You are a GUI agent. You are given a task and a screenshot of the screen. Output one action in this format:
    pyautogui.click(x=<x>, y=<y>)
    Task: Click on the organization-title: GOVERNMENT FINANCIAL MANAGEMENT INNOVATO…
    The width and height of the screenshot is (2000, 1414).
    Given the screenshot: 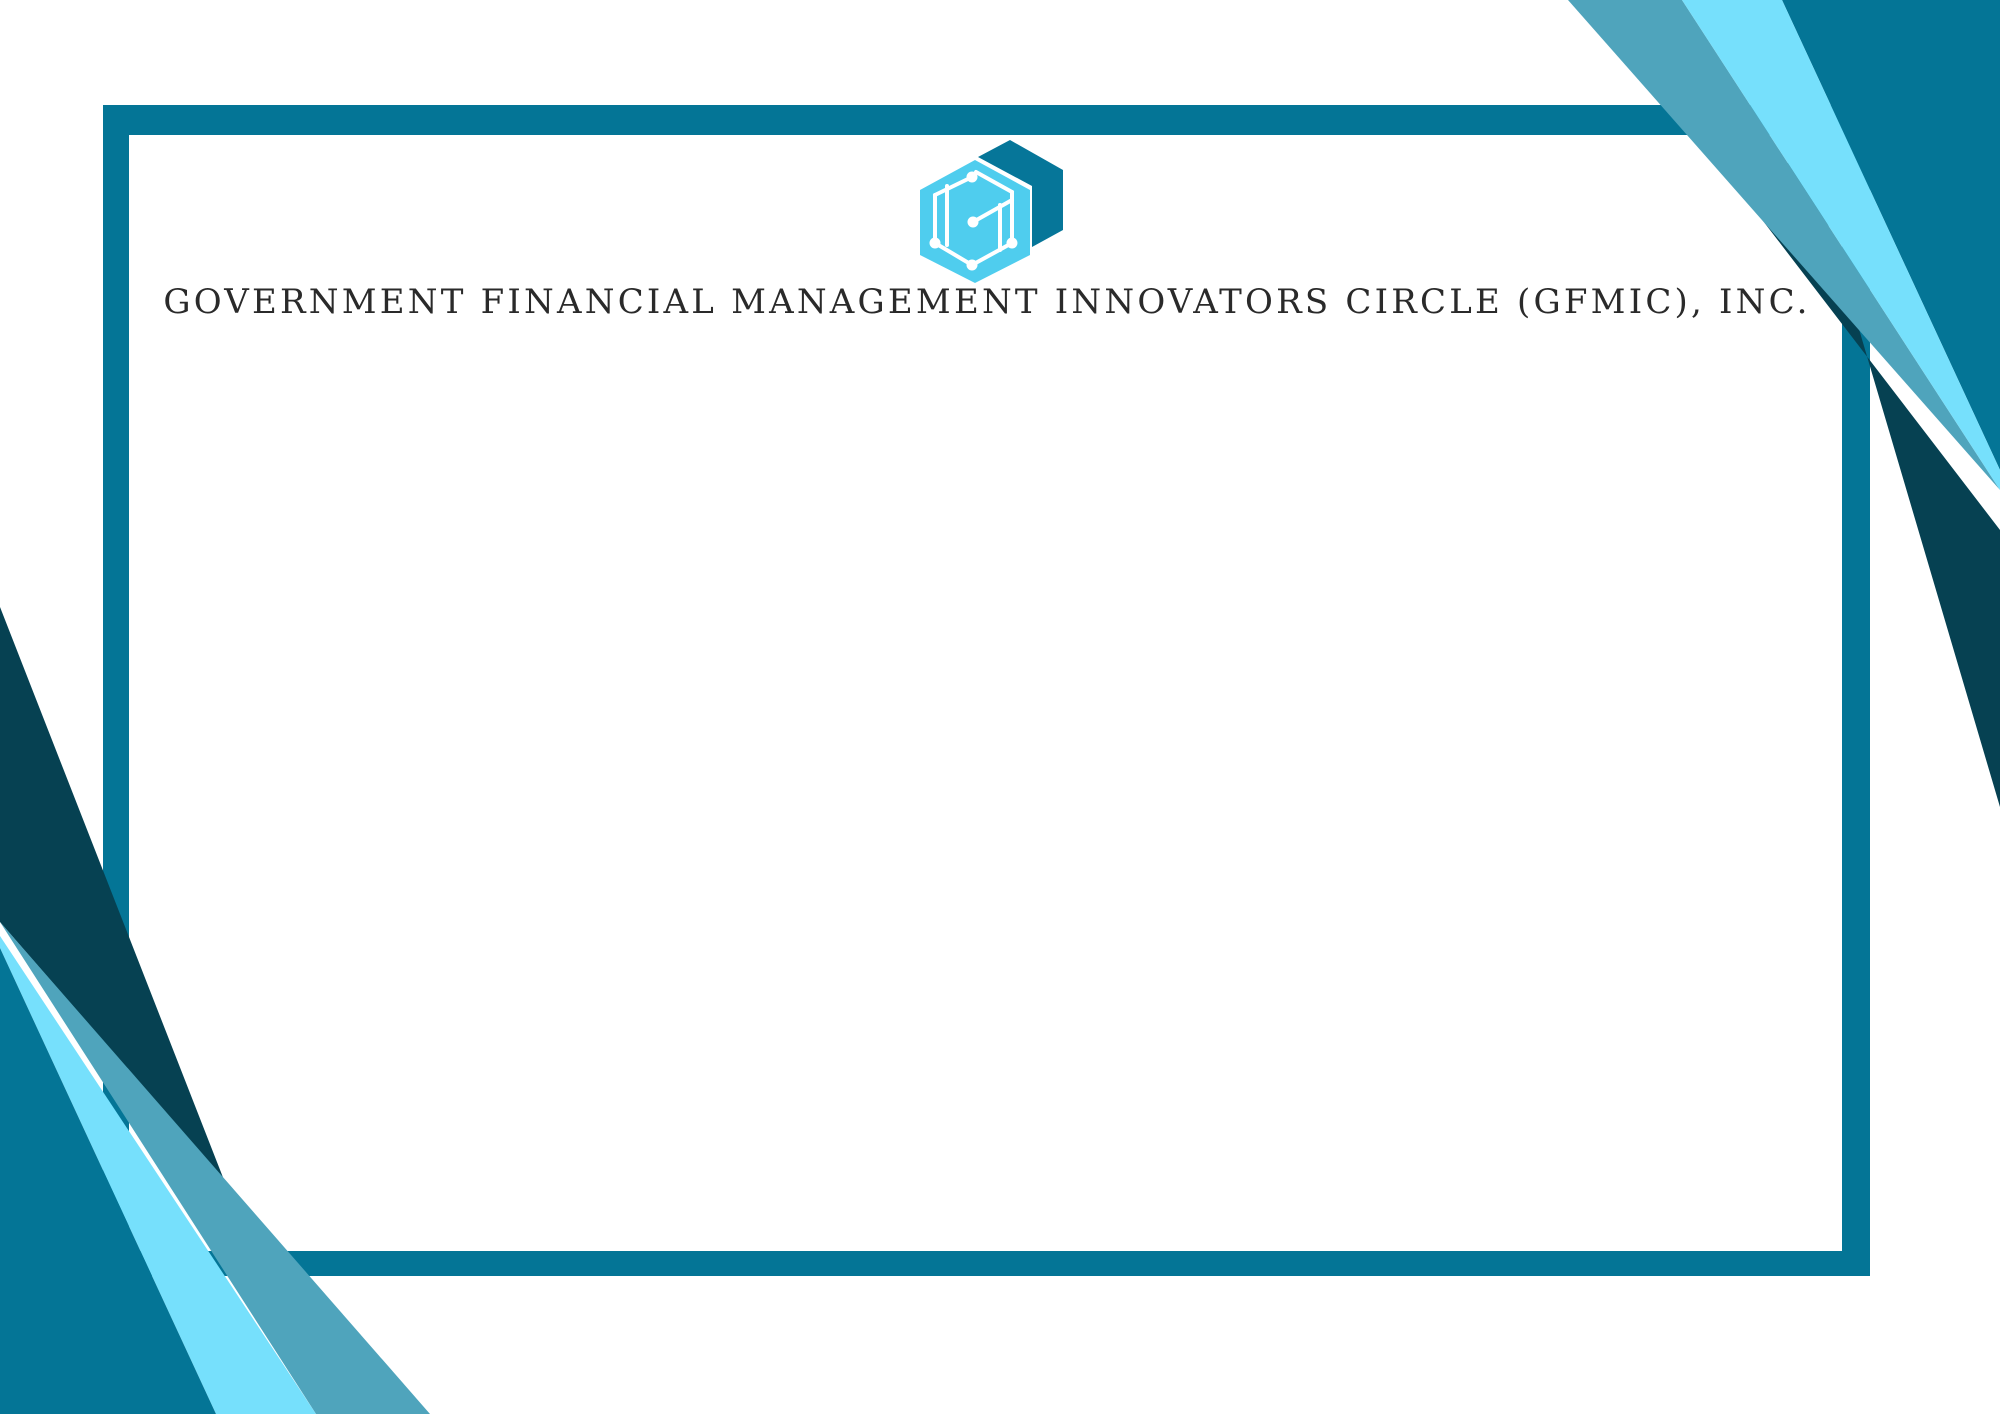 What is the action you would take?
    pyautogui.click(x=987, y=302)
    